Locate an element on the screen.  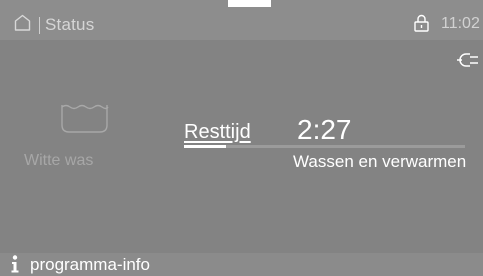
progress-bar-fill is located at coordinates (205, 146).